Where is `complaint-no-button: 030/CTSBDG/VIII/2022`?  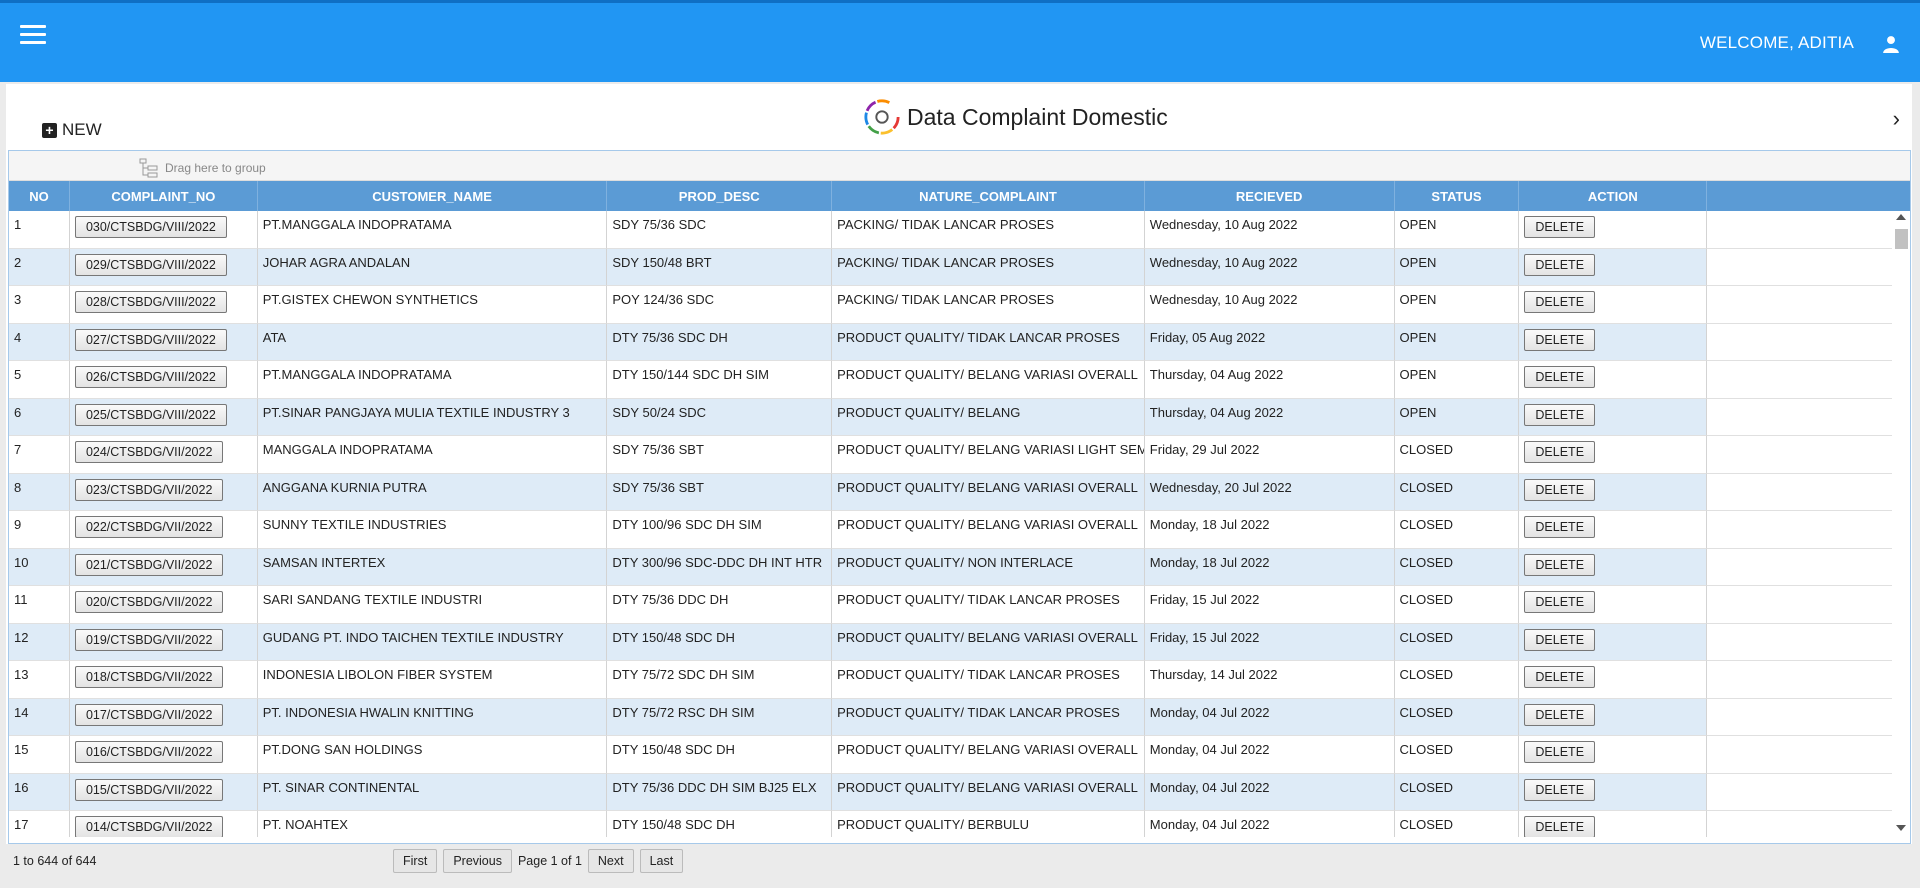
complaint-no-button: 030/CTSBDG/VIII/2022 is located at coordinates (150, 227).